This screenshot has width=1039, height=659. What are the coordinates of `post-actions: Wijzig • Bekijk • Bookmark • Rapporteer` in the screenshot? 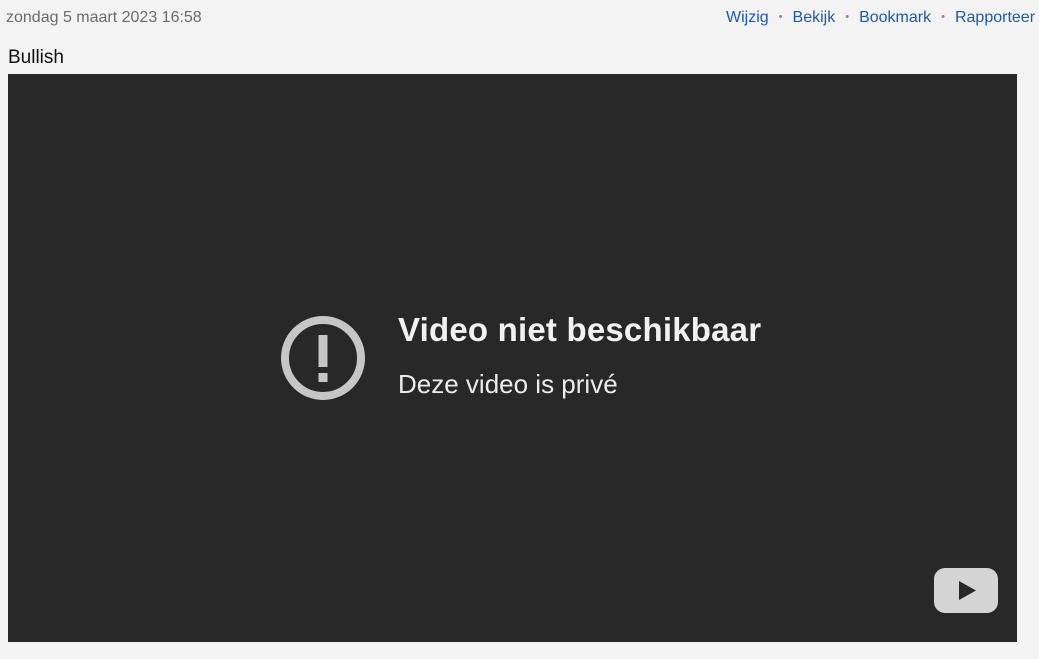 It's located at (880, 18).